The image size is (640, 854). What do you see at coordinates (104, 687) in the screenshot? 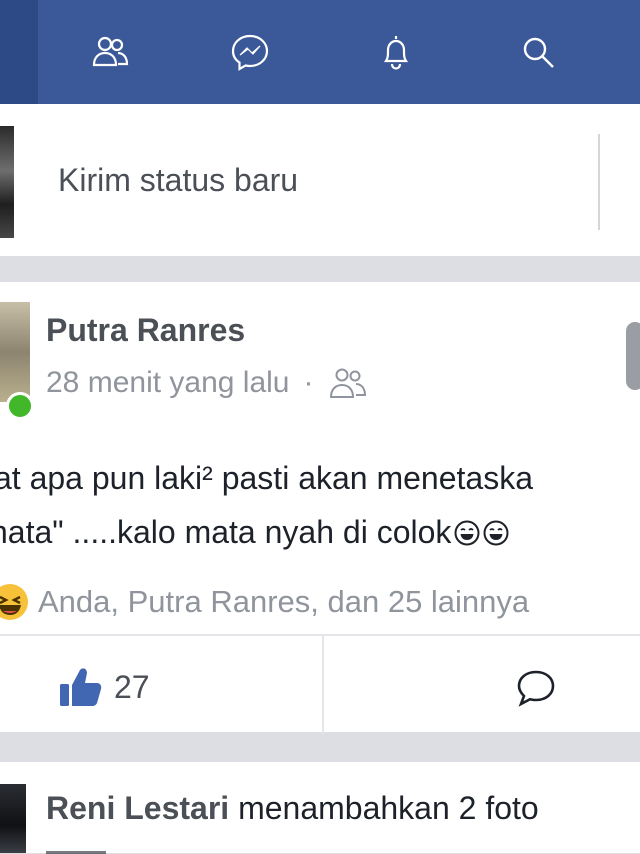
I see `like-button: 27` at bounding box center [104, 687].